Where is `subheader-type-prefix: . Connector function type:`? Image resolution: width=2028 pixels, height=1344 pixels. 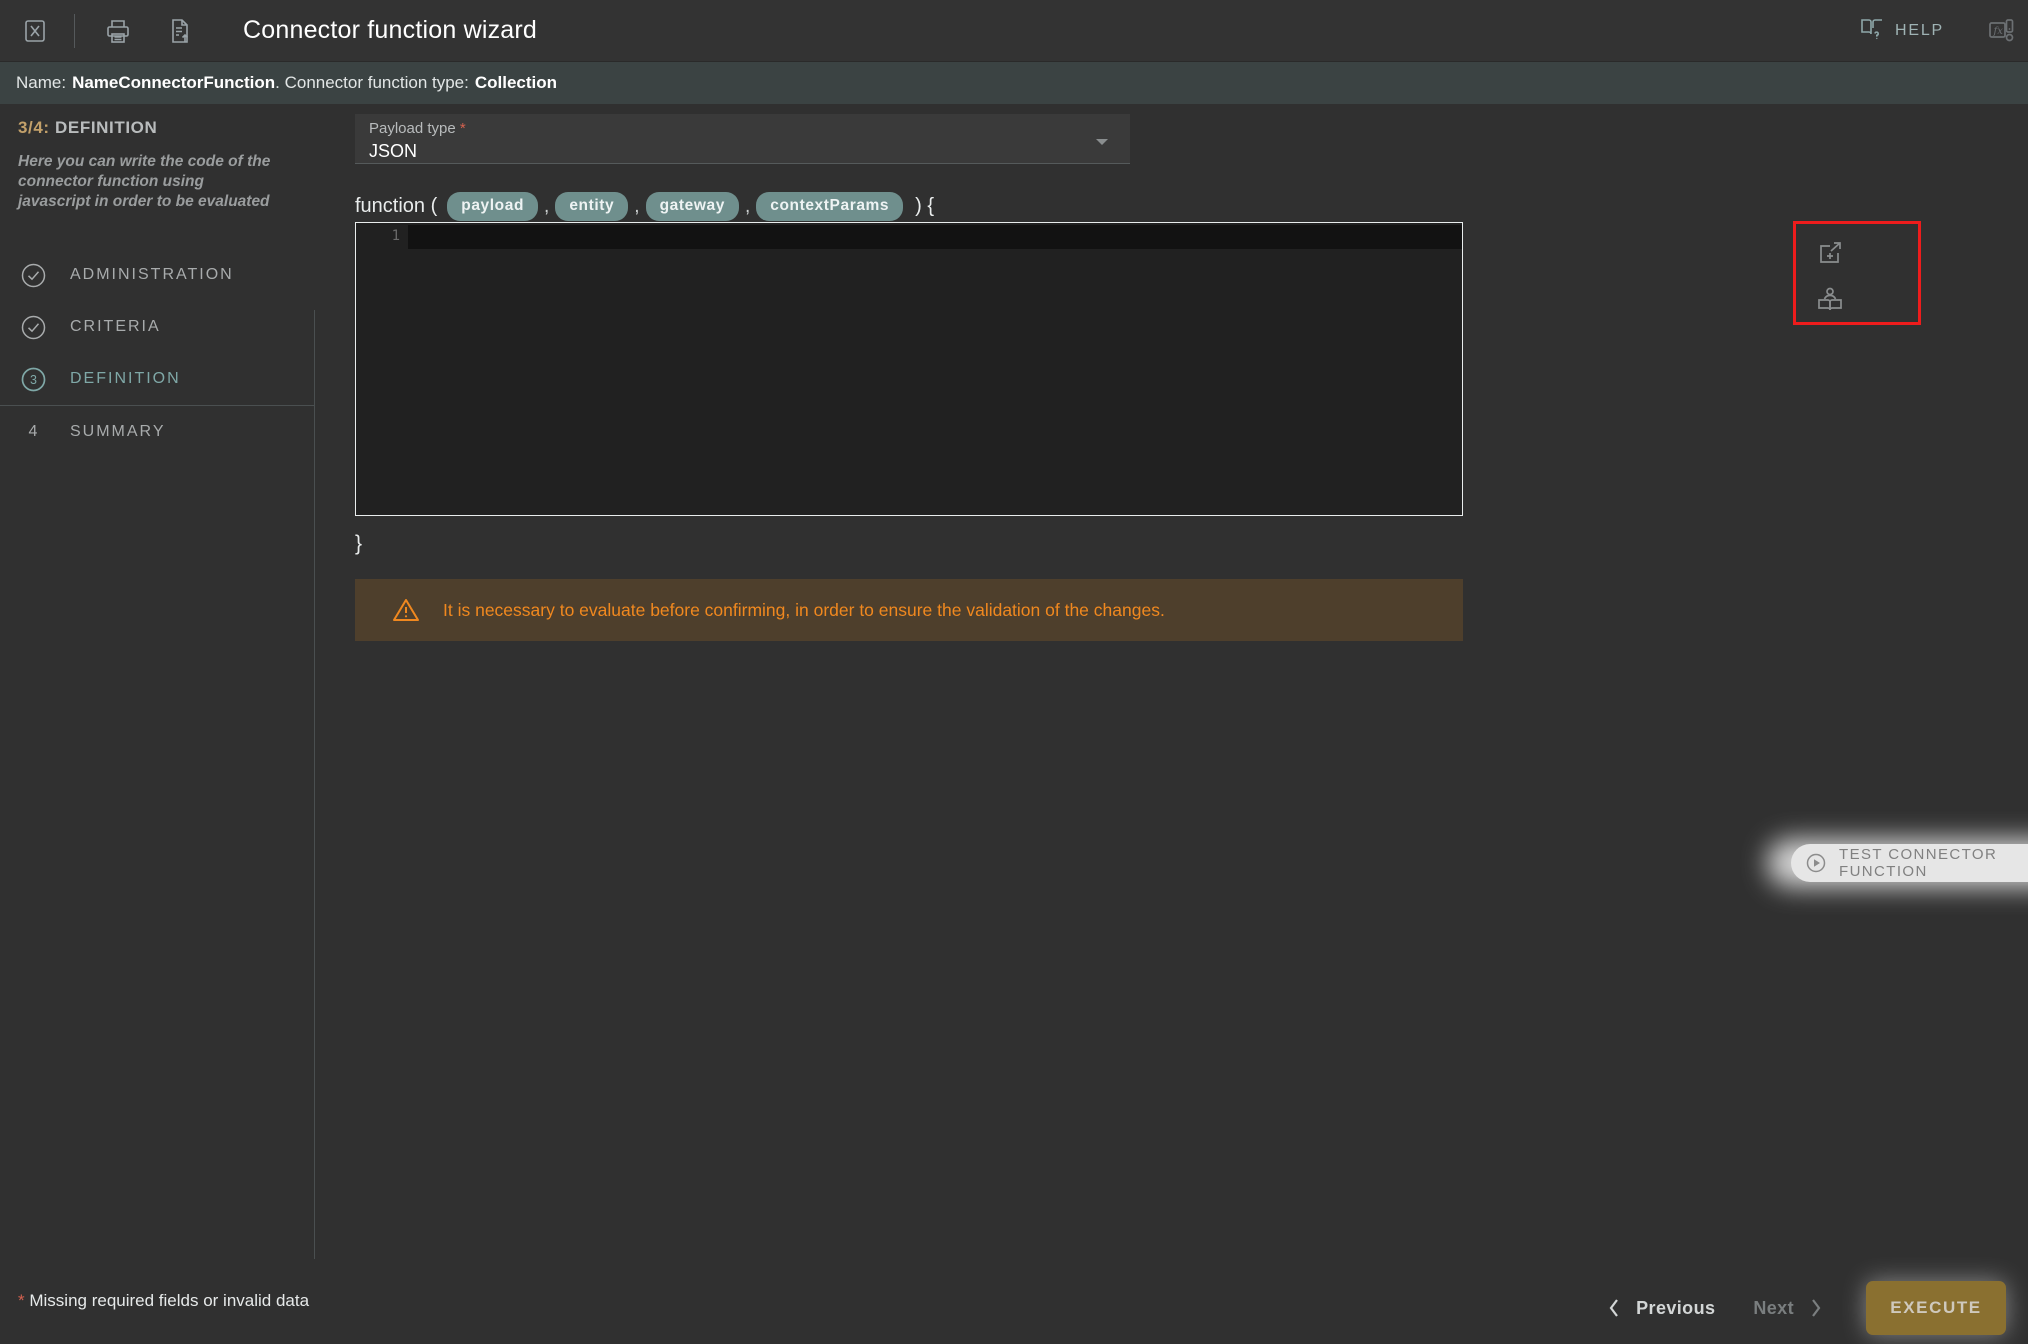 subheader-type-prefix: . Connector function type: is located at coordinates (372, 82).